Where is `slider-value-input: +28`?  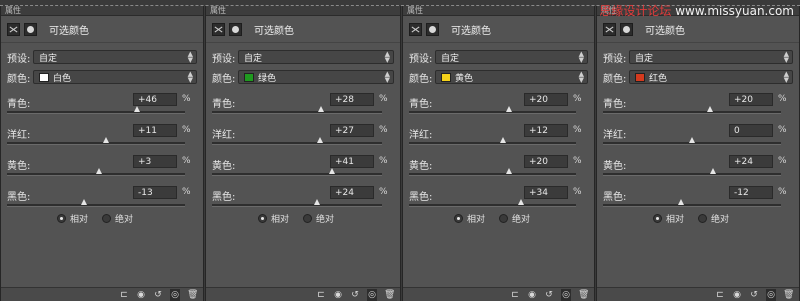 slider-value-input: +28 is located at coordinates (352, 99).